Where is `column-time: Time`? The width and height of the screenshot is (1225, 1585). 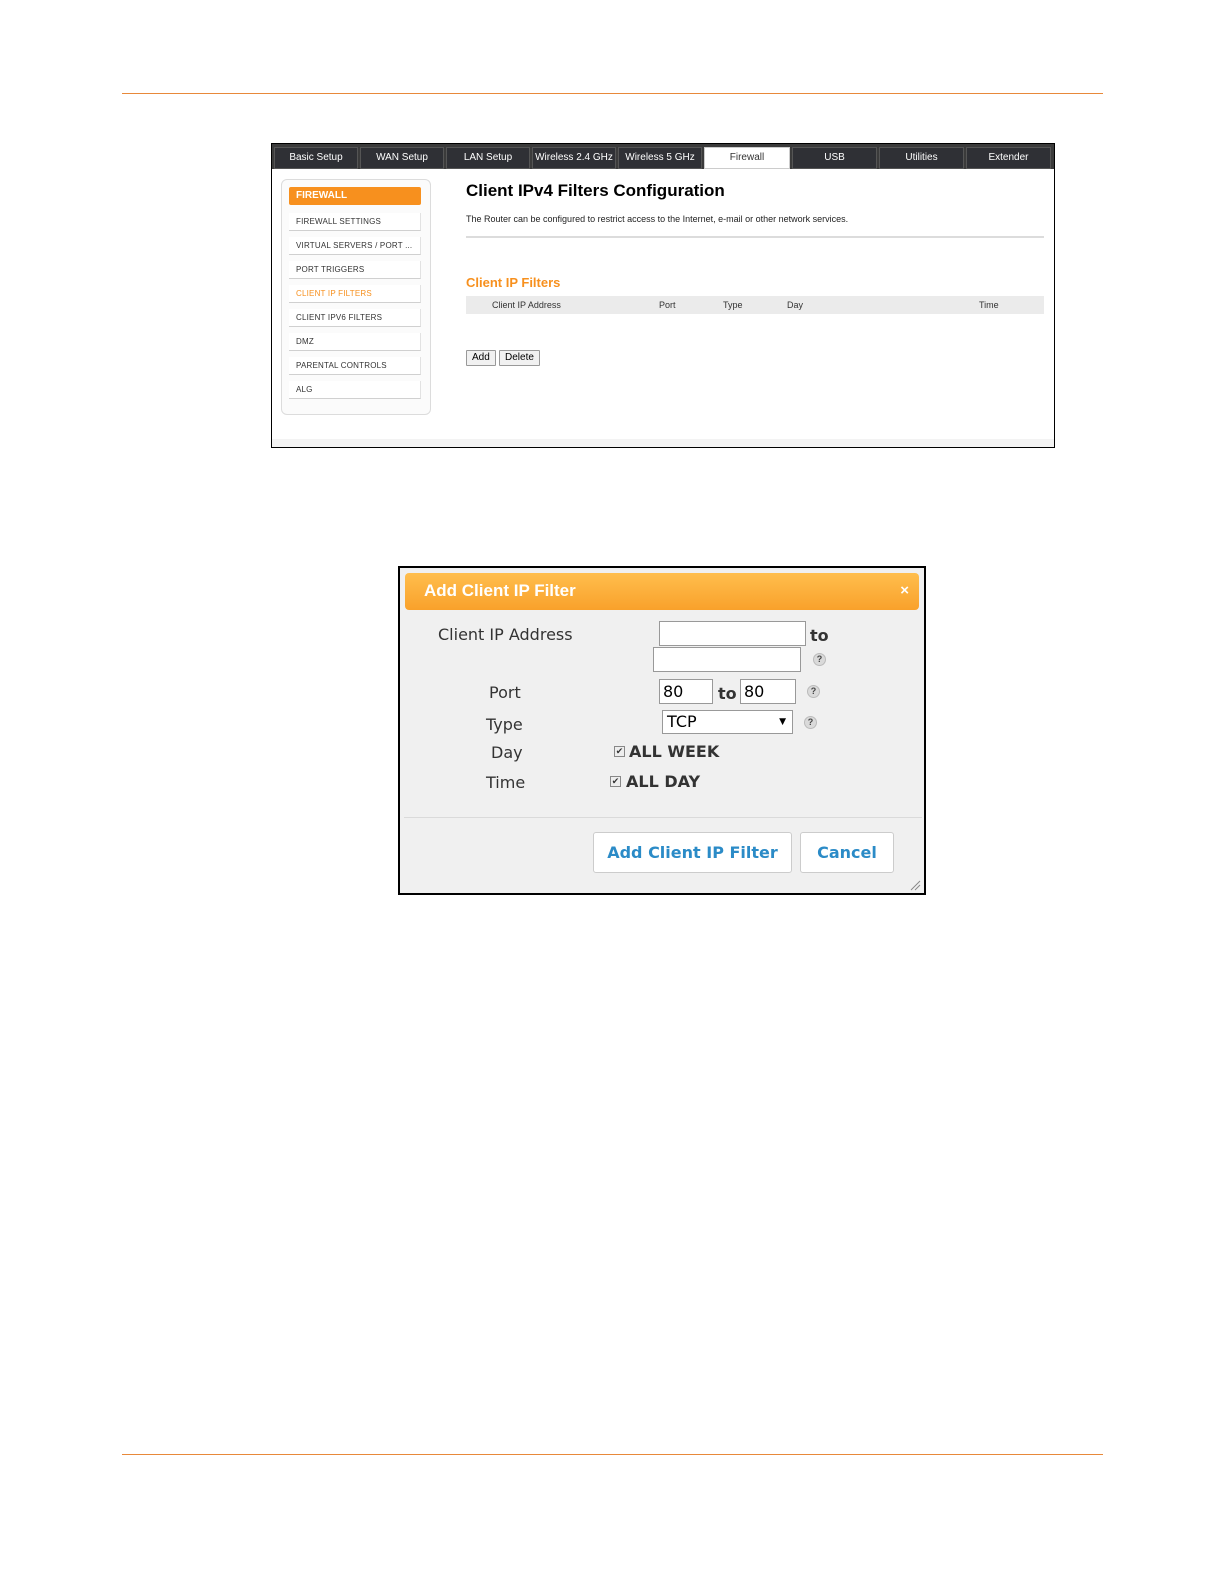
column-time: Time is located at coordinates (989, 305).